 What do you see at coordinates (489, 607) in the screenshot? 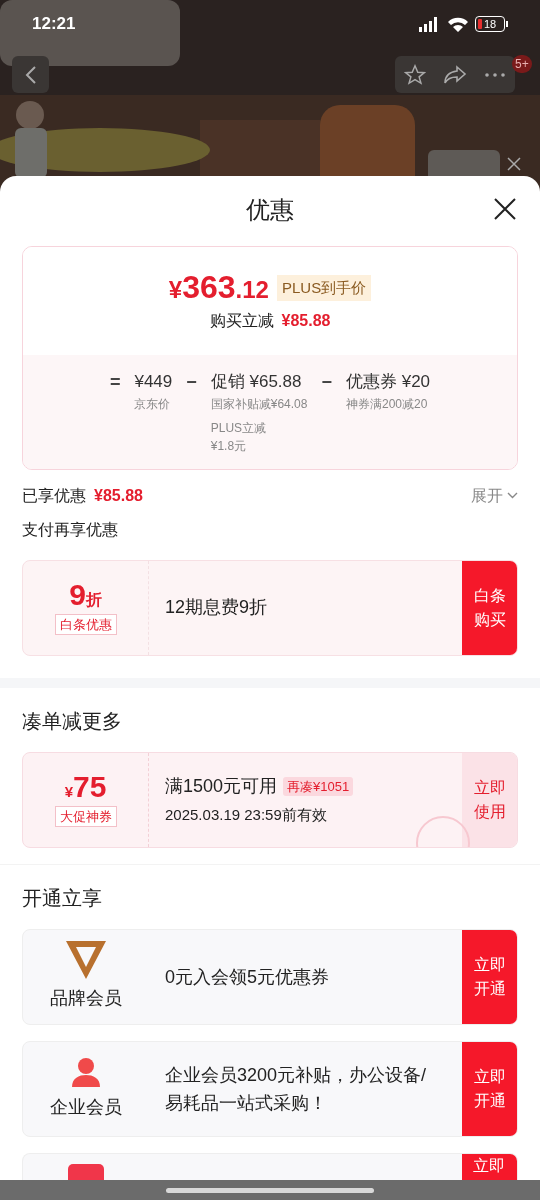
I see `offer-button: 白条购买` at bounding box center [489, 607].